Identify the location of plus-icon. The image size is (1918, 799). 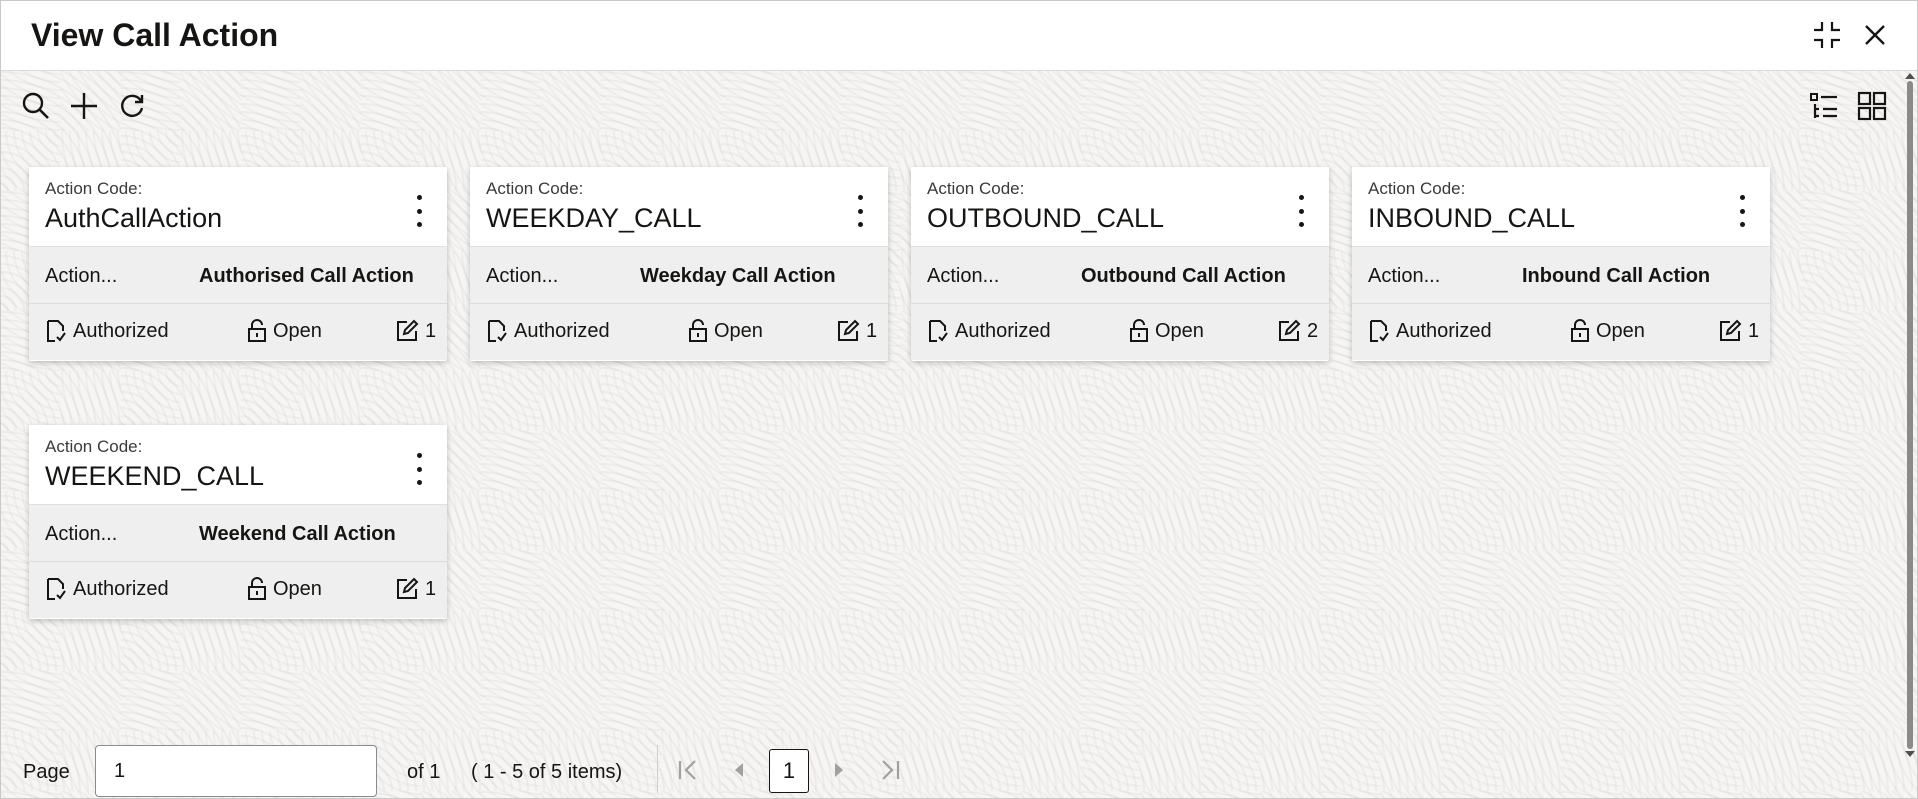
(84, 106).